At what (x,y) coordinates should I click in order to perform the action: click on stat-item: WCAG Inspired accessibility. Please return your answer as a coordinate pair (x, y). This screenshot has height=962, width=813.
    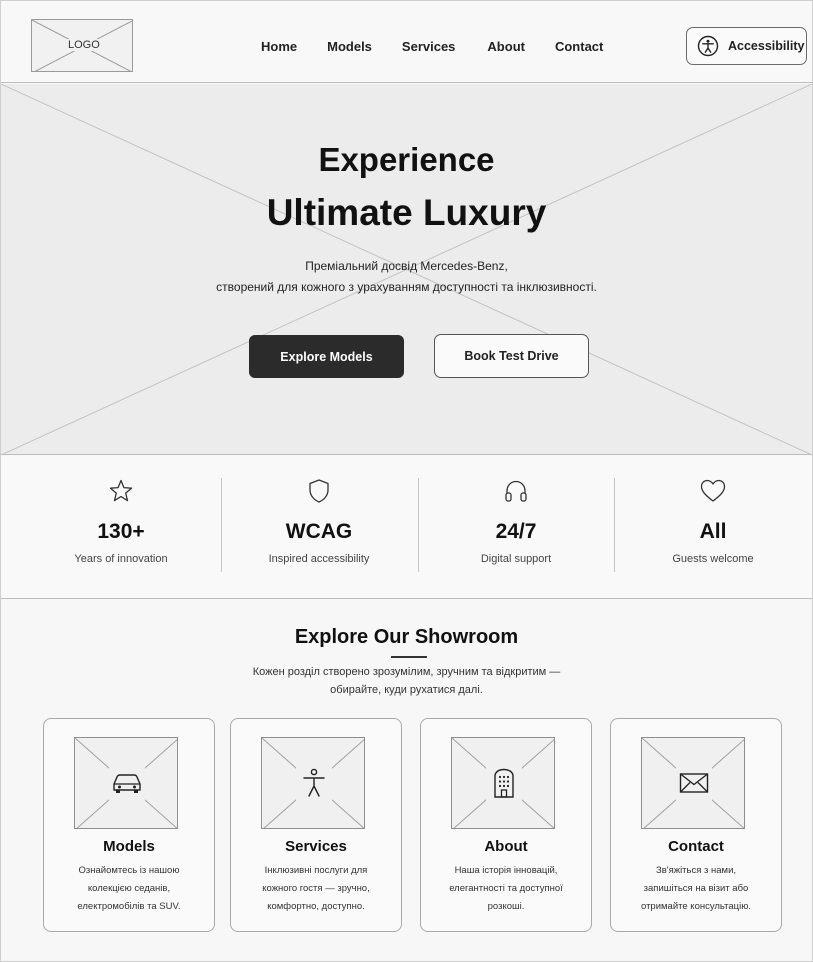
    Looking at the image, I should click on (319, 527).